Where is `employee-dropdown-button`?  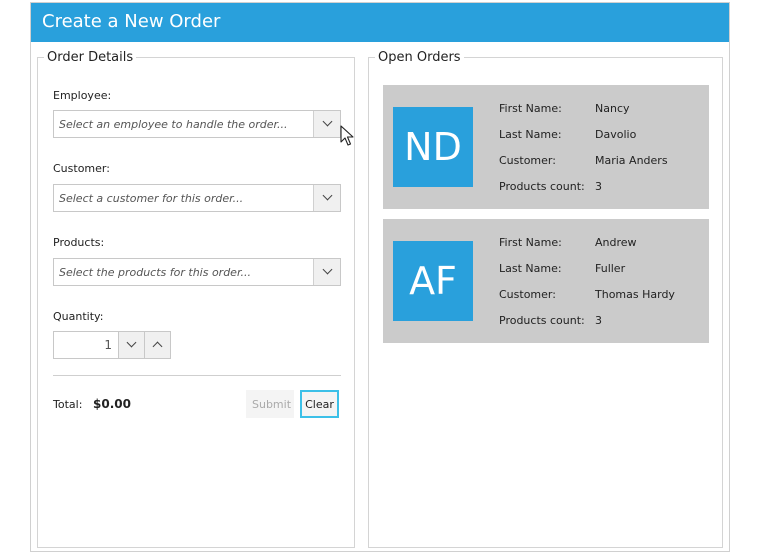
employee-dropdown-button is located at coordinates (326, 124).